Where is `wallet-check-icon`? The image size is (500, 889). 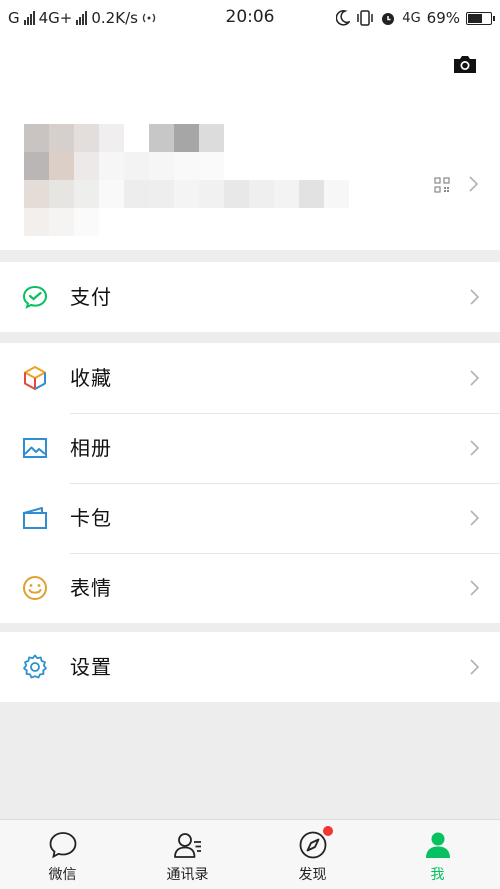 wallet-check-icon is located at coordinates (35, 297).